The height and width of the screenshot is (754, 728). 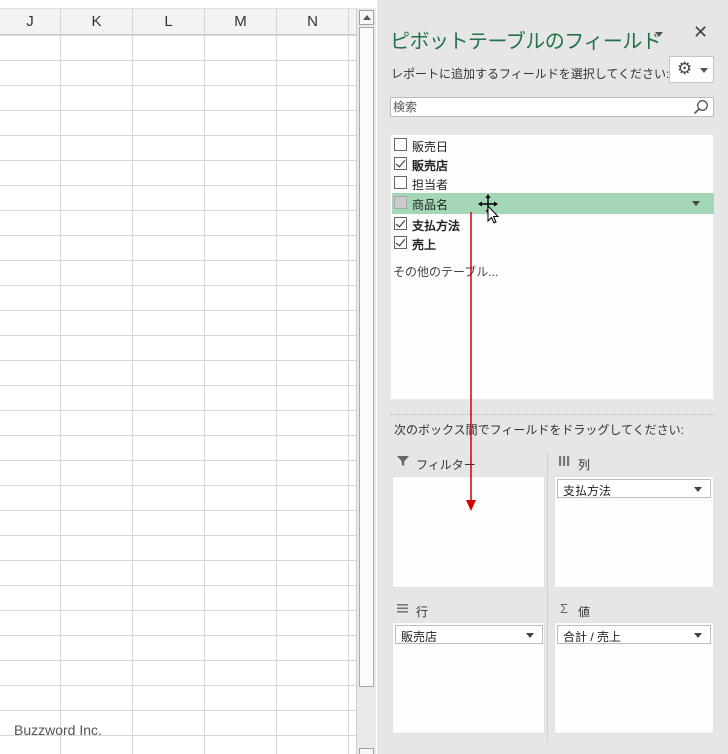 What do you see at coordinates (547, 597) in the screenshot?
I see `area-divider` at bounding box center [547, 597].